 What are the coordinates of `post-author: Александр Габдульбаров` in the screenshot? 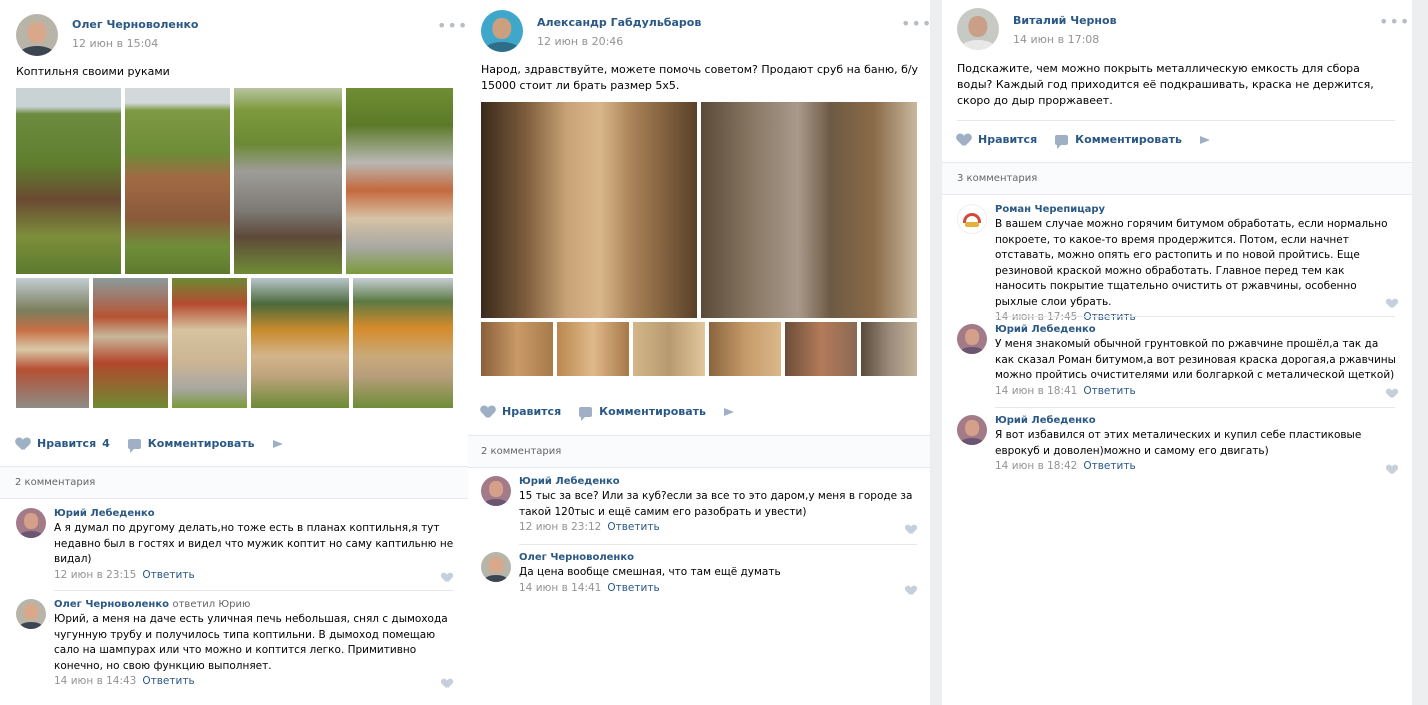 It's located at (619, 22).